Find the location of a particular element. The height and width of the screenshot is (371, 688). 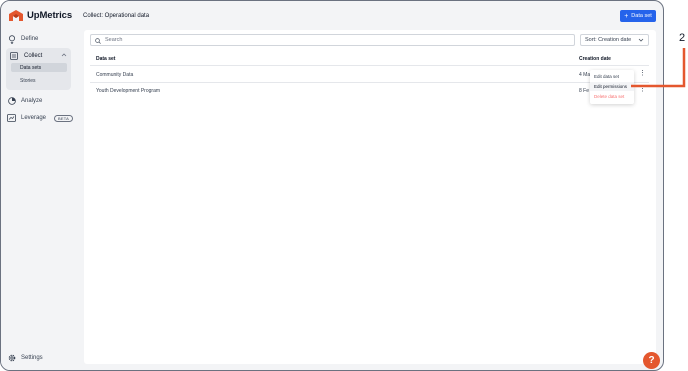

row-name: Youth Development Program is located at coordinates (128, 91).